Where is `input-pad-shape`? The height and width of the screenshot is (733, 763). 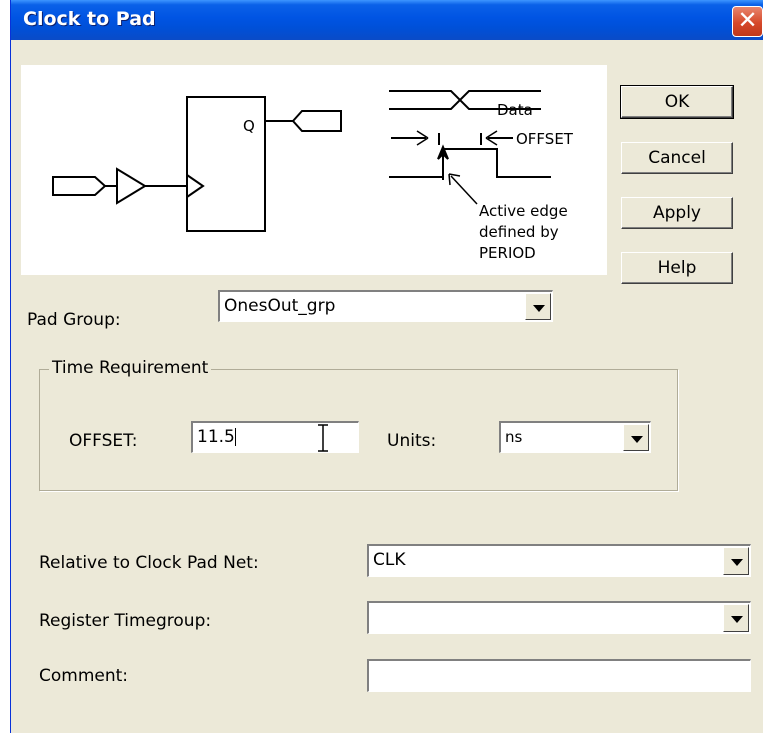
input-pad-shape is located at coordinates (79, 186).